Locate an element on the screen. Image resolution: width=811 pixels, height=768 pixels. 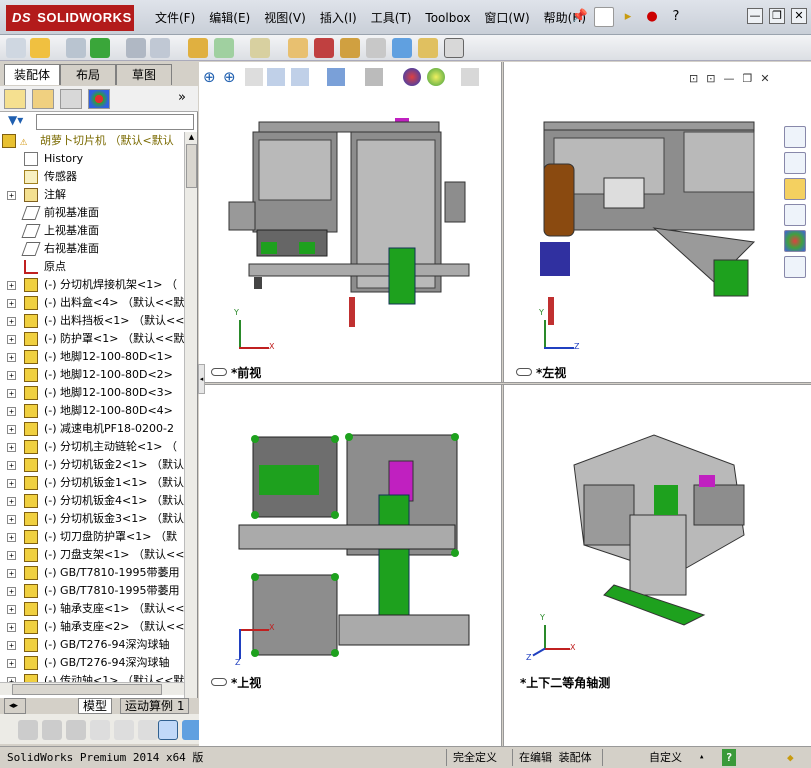
menu-view: 视图(V) is located at coordinates (285, 18).